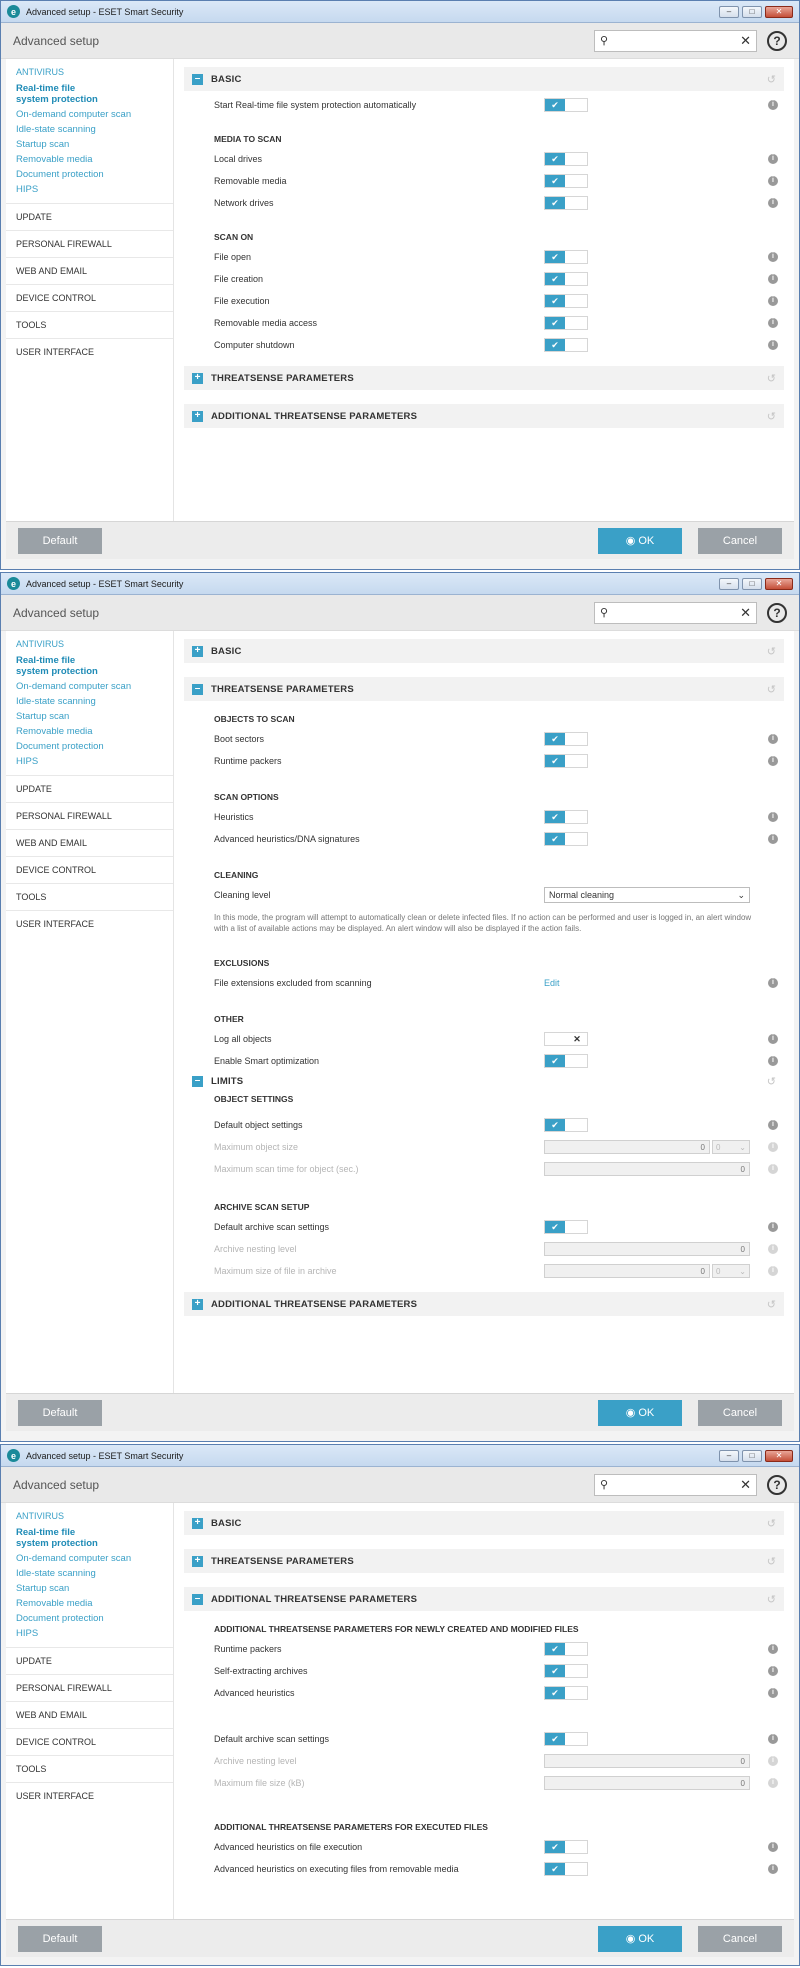  What do you see at coordinates (647, 1783) in the screenshot?
I see `max-file-size-field: 0` at bounding box center [647, 1783].